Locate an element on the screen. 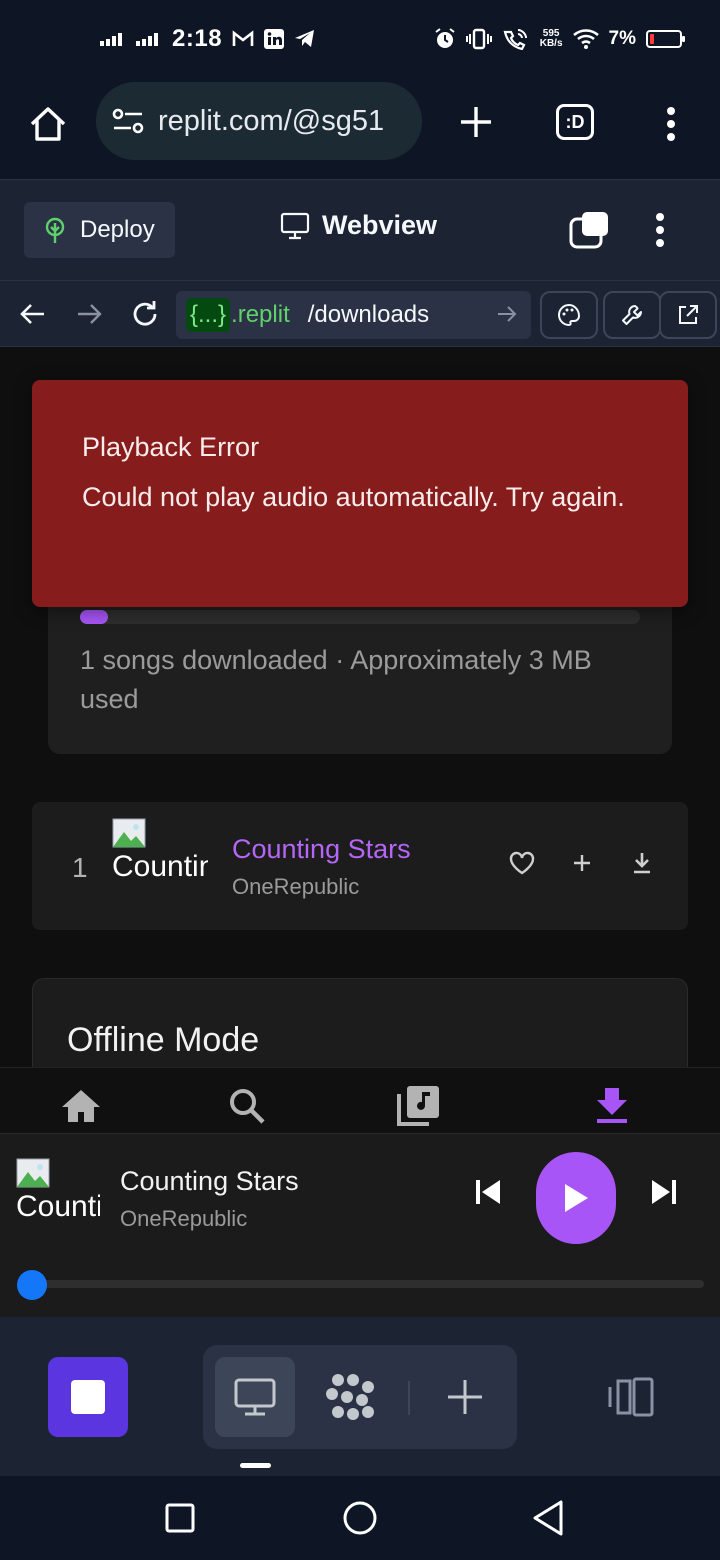 The image size is (720, 1560). external-link-icon is located at coordinates (688, 314).